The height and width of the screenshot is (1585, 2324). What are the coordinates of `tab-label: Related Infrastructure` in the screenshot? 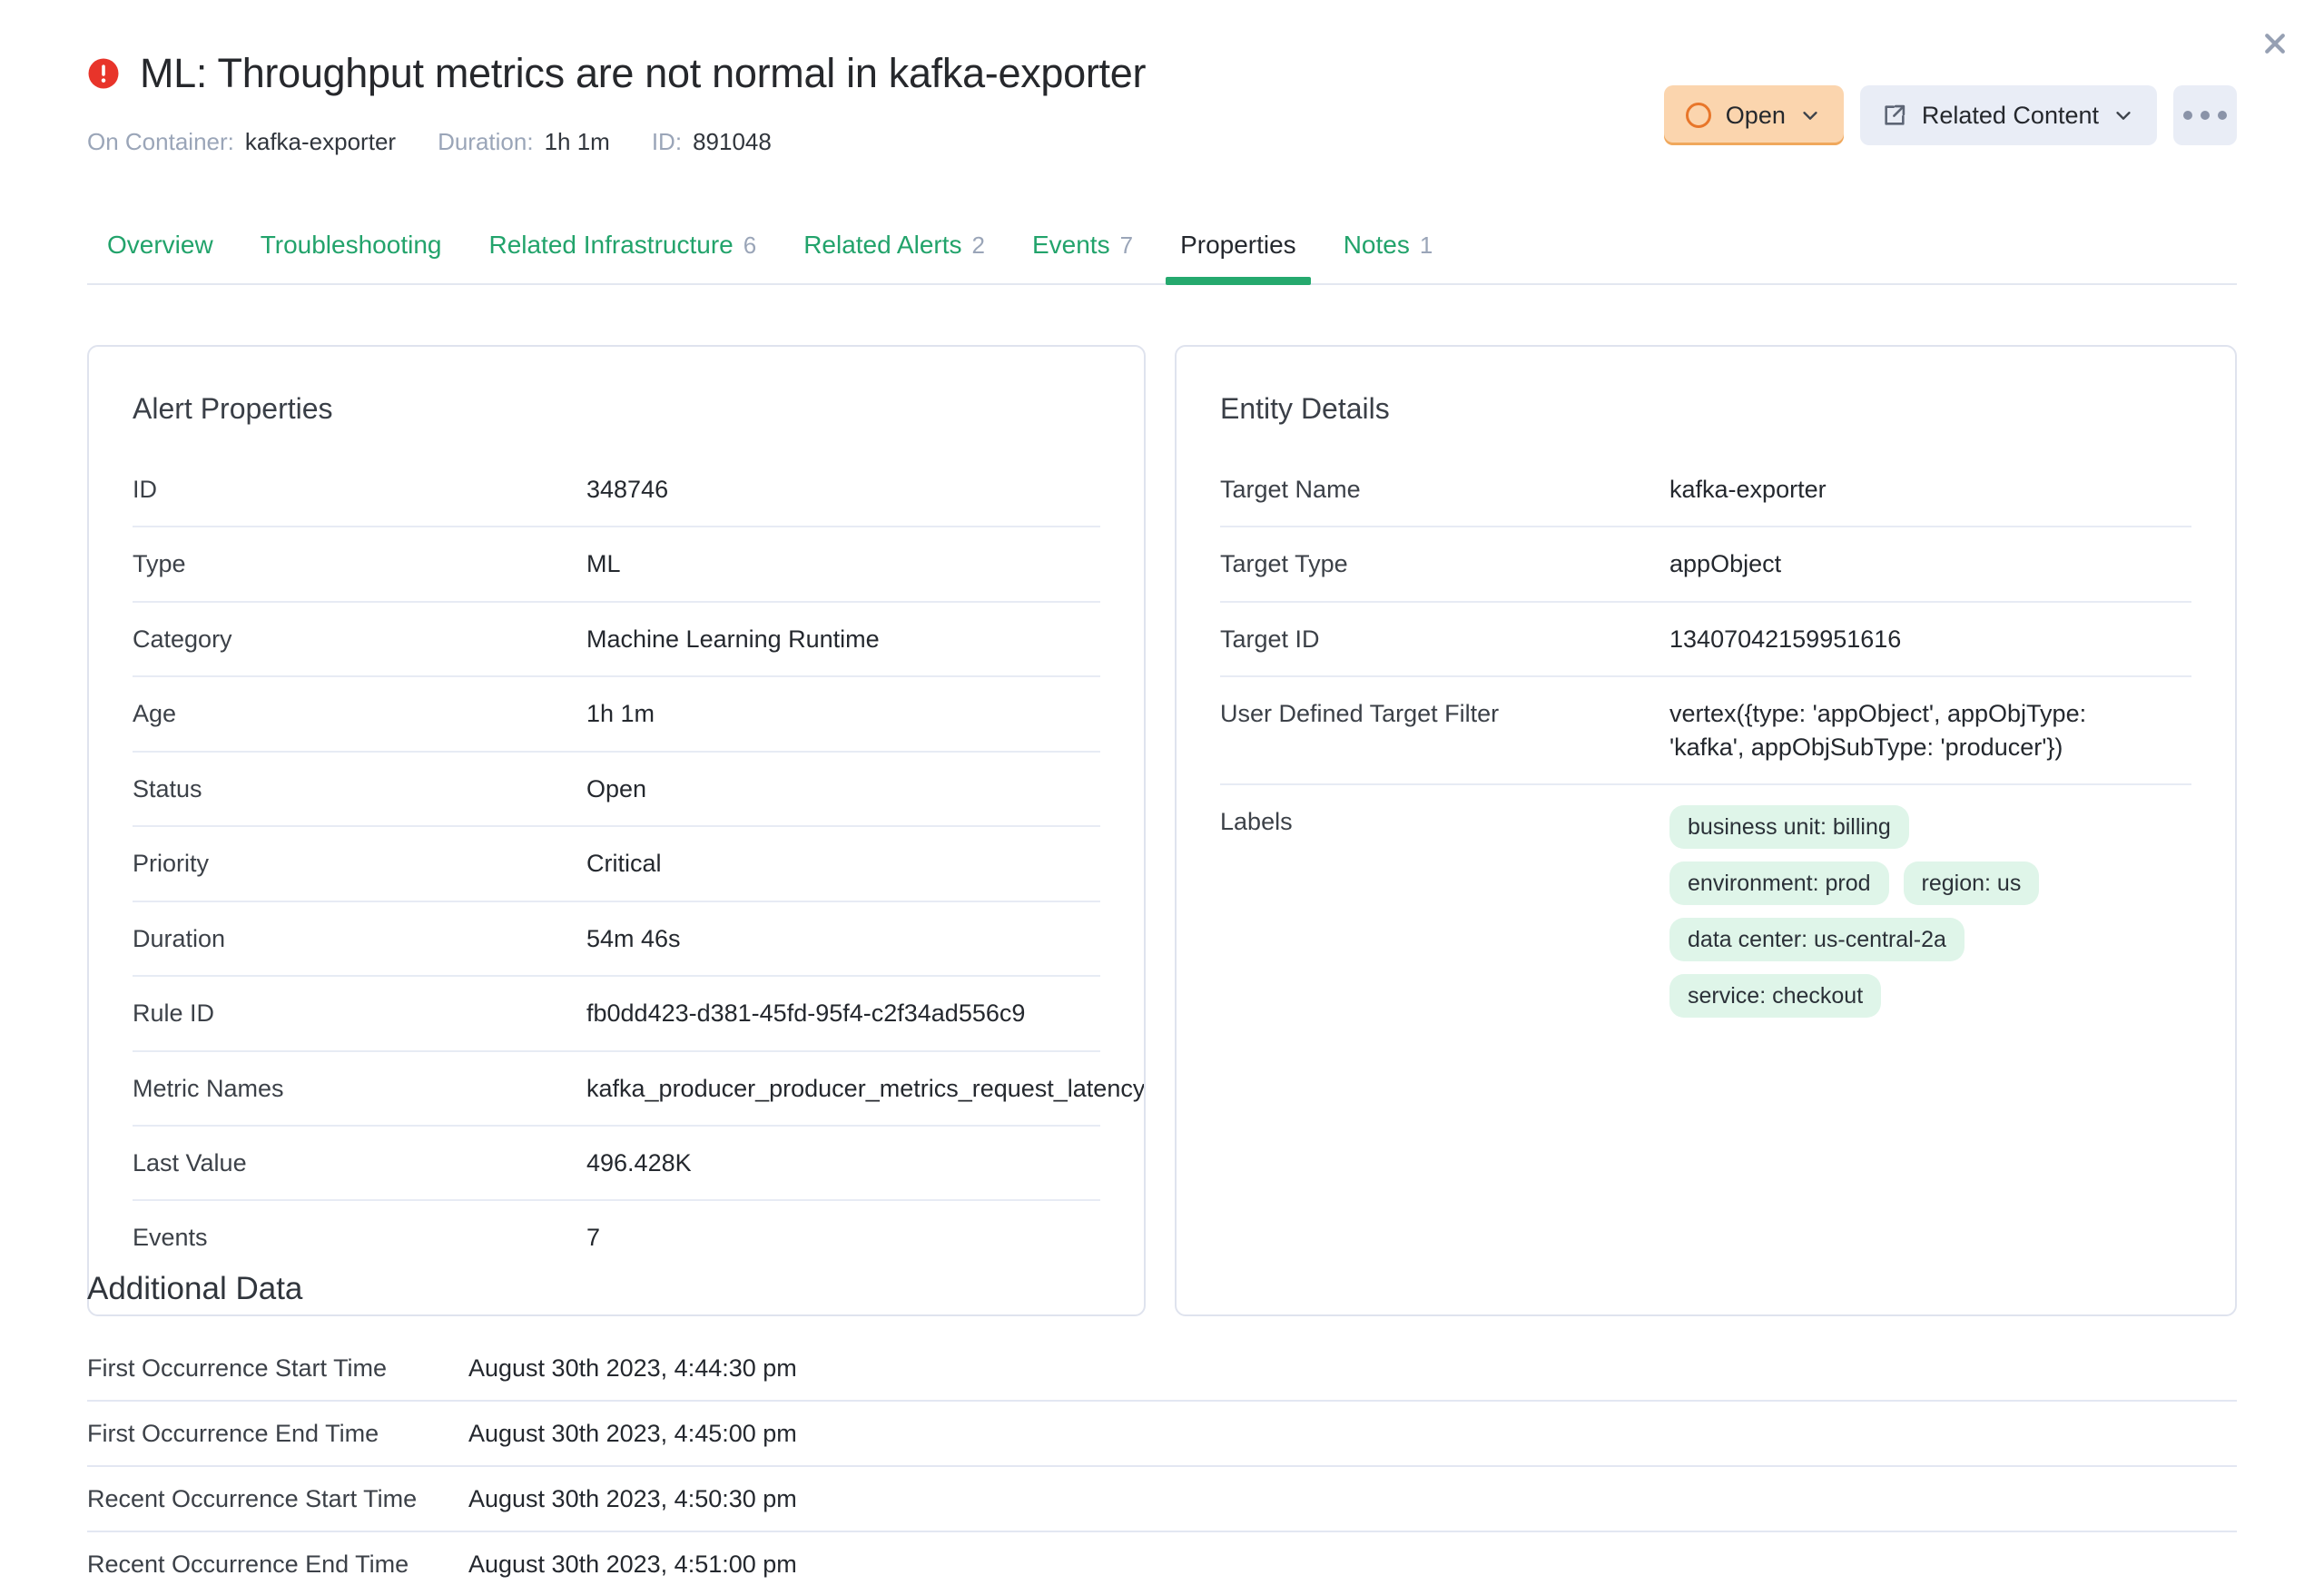 It's located at (611, 245).